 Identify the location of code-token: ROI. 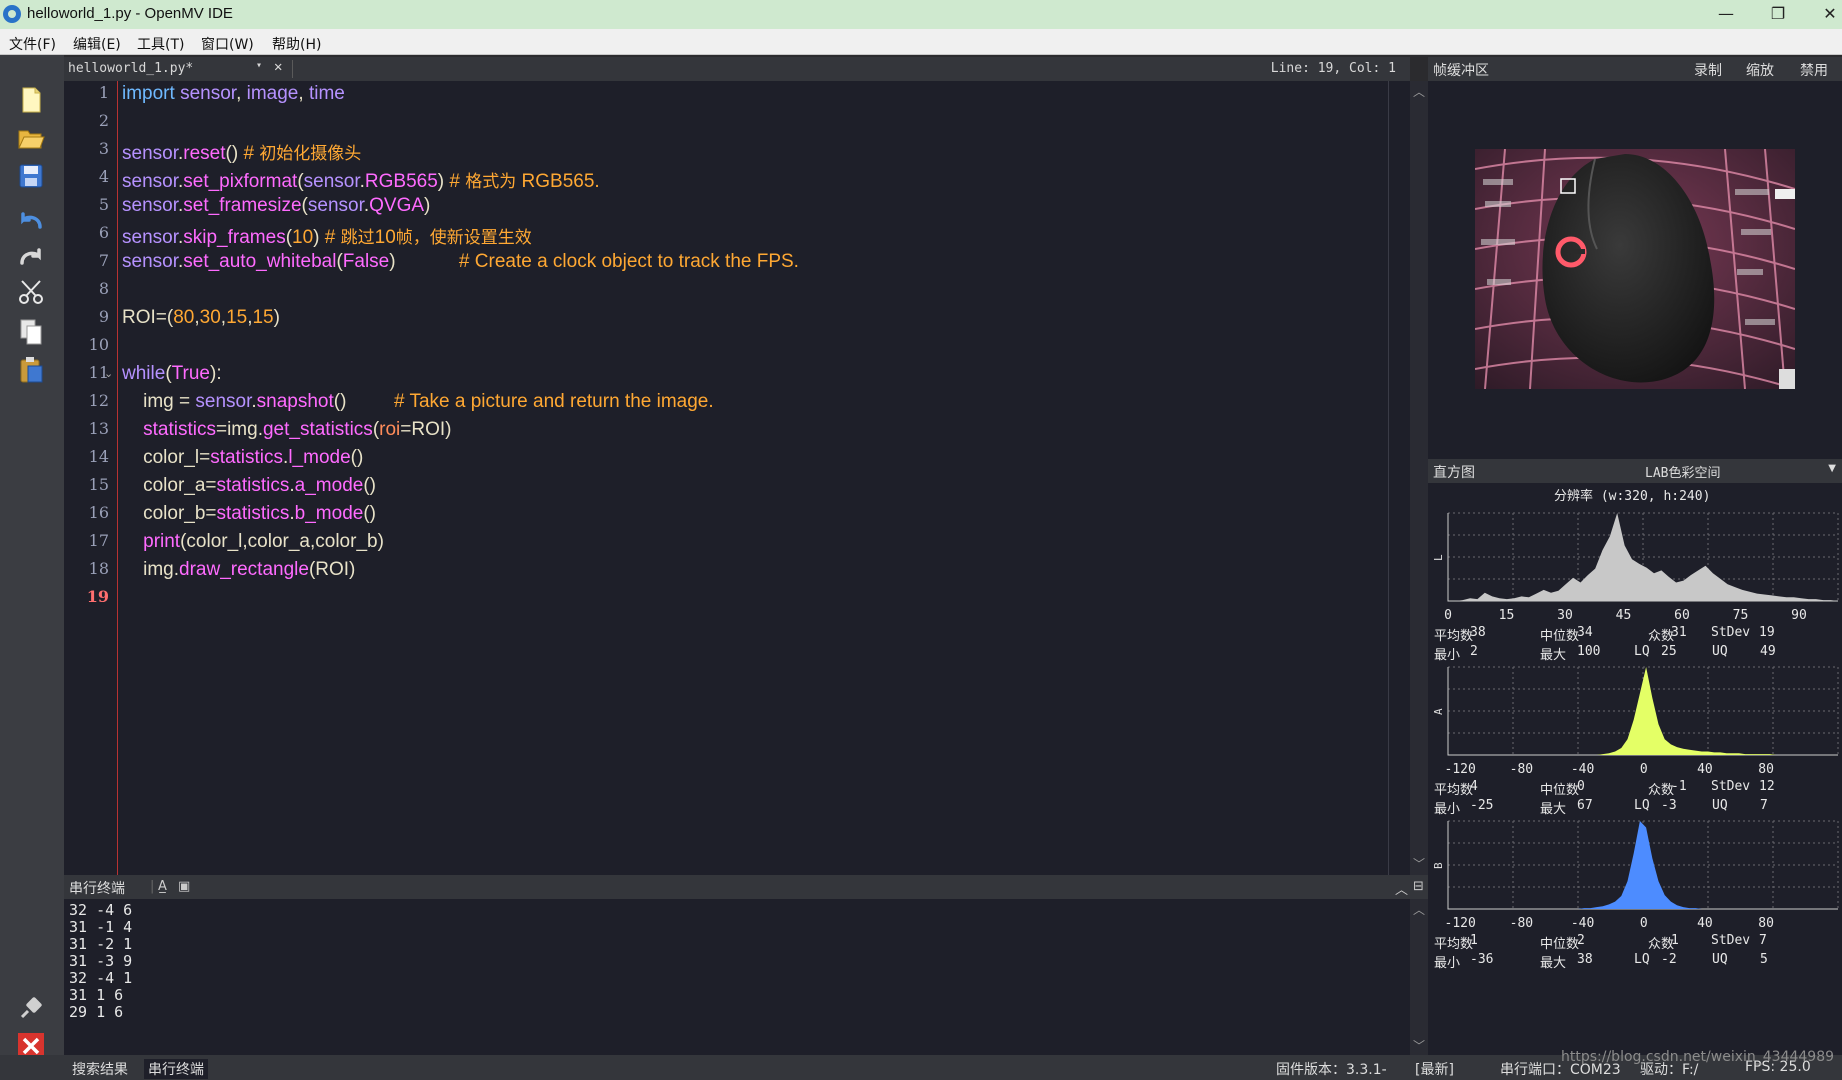
(139, 317).